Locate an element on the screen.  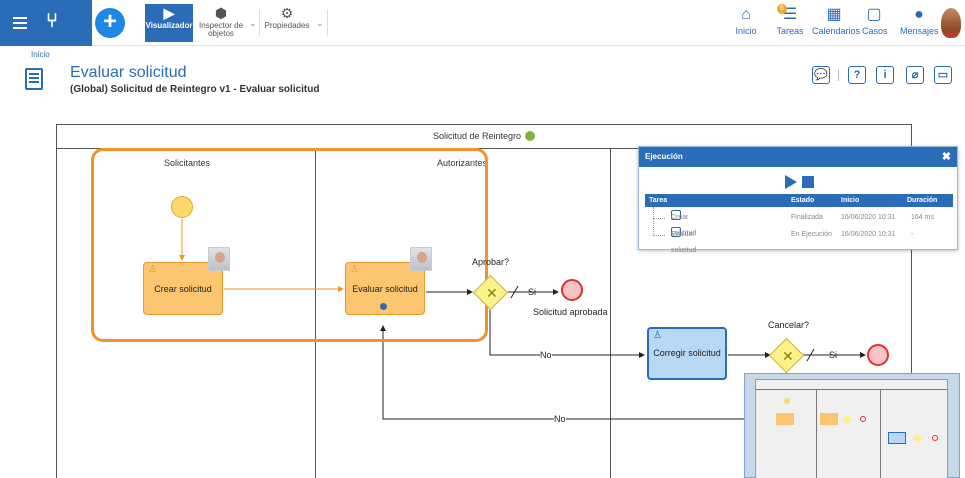
close-icon: ✖ is located at coordinates (946, 157).